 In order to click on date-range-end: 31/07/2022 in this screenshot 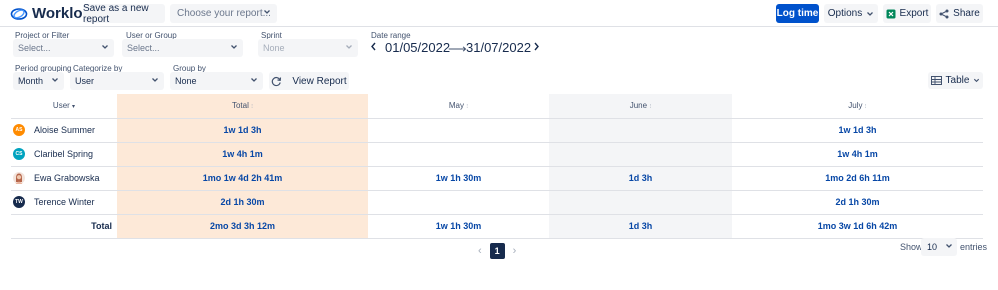, I will do `click(498, 47)`.